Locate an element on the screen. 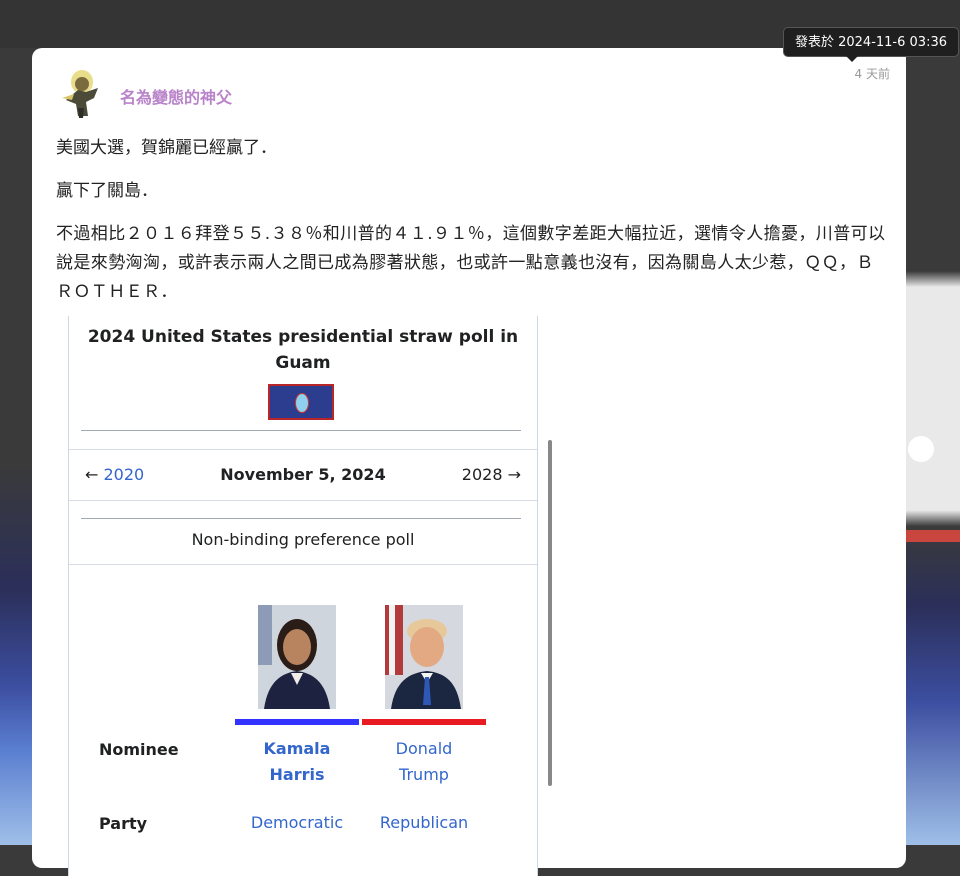  republican-color-bar is located at coordinates (424, 722).